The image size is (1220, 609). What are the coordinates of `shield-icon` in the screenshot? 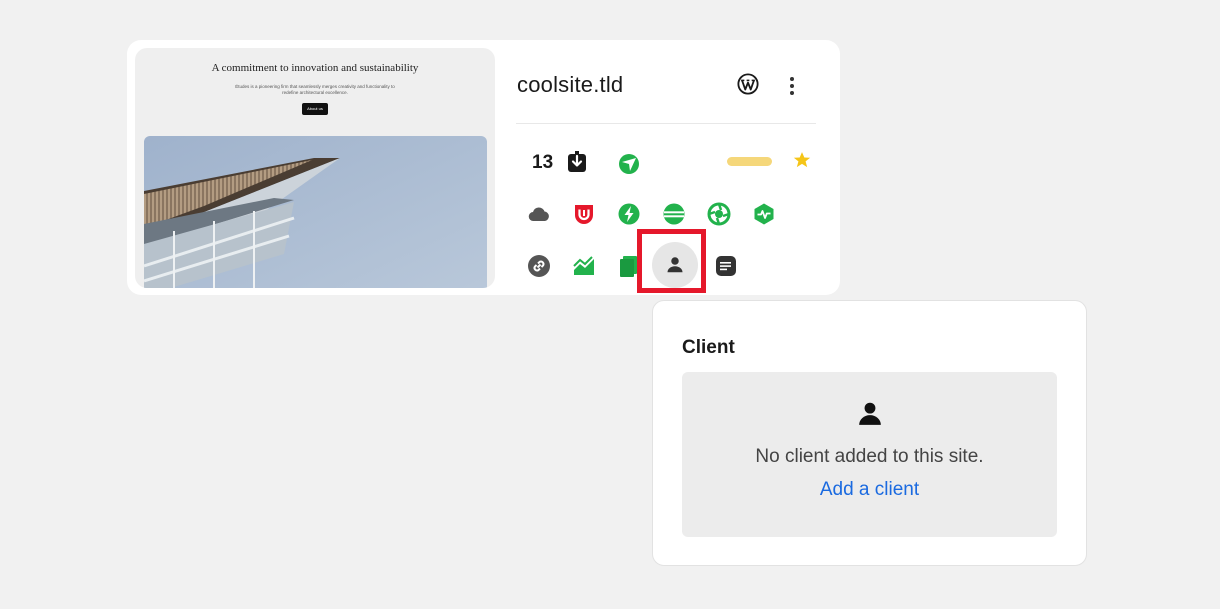 It's located at (584, 214).